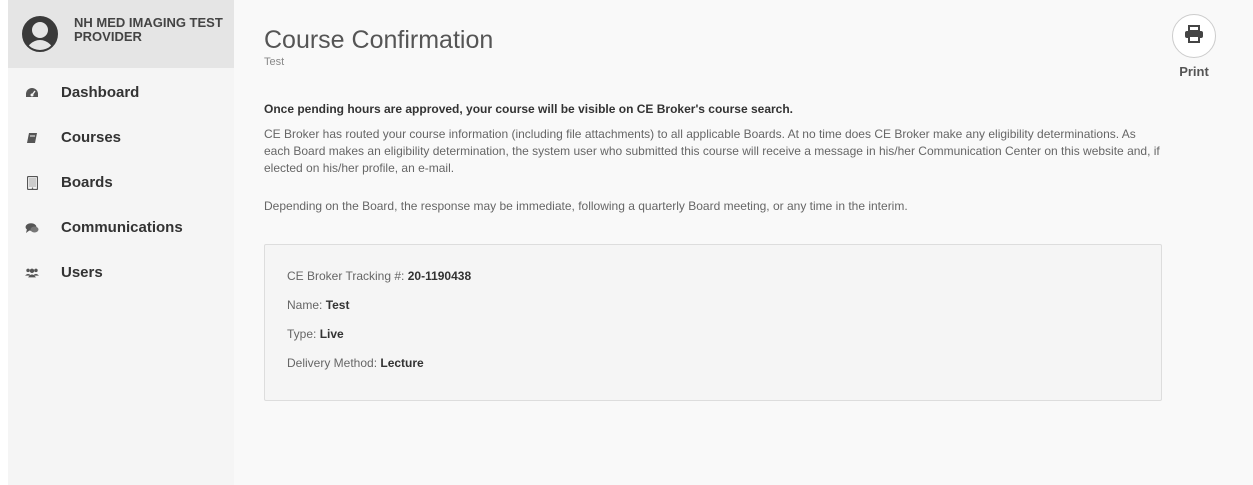  I want to click on print-label: Print, so click(1194, 71).